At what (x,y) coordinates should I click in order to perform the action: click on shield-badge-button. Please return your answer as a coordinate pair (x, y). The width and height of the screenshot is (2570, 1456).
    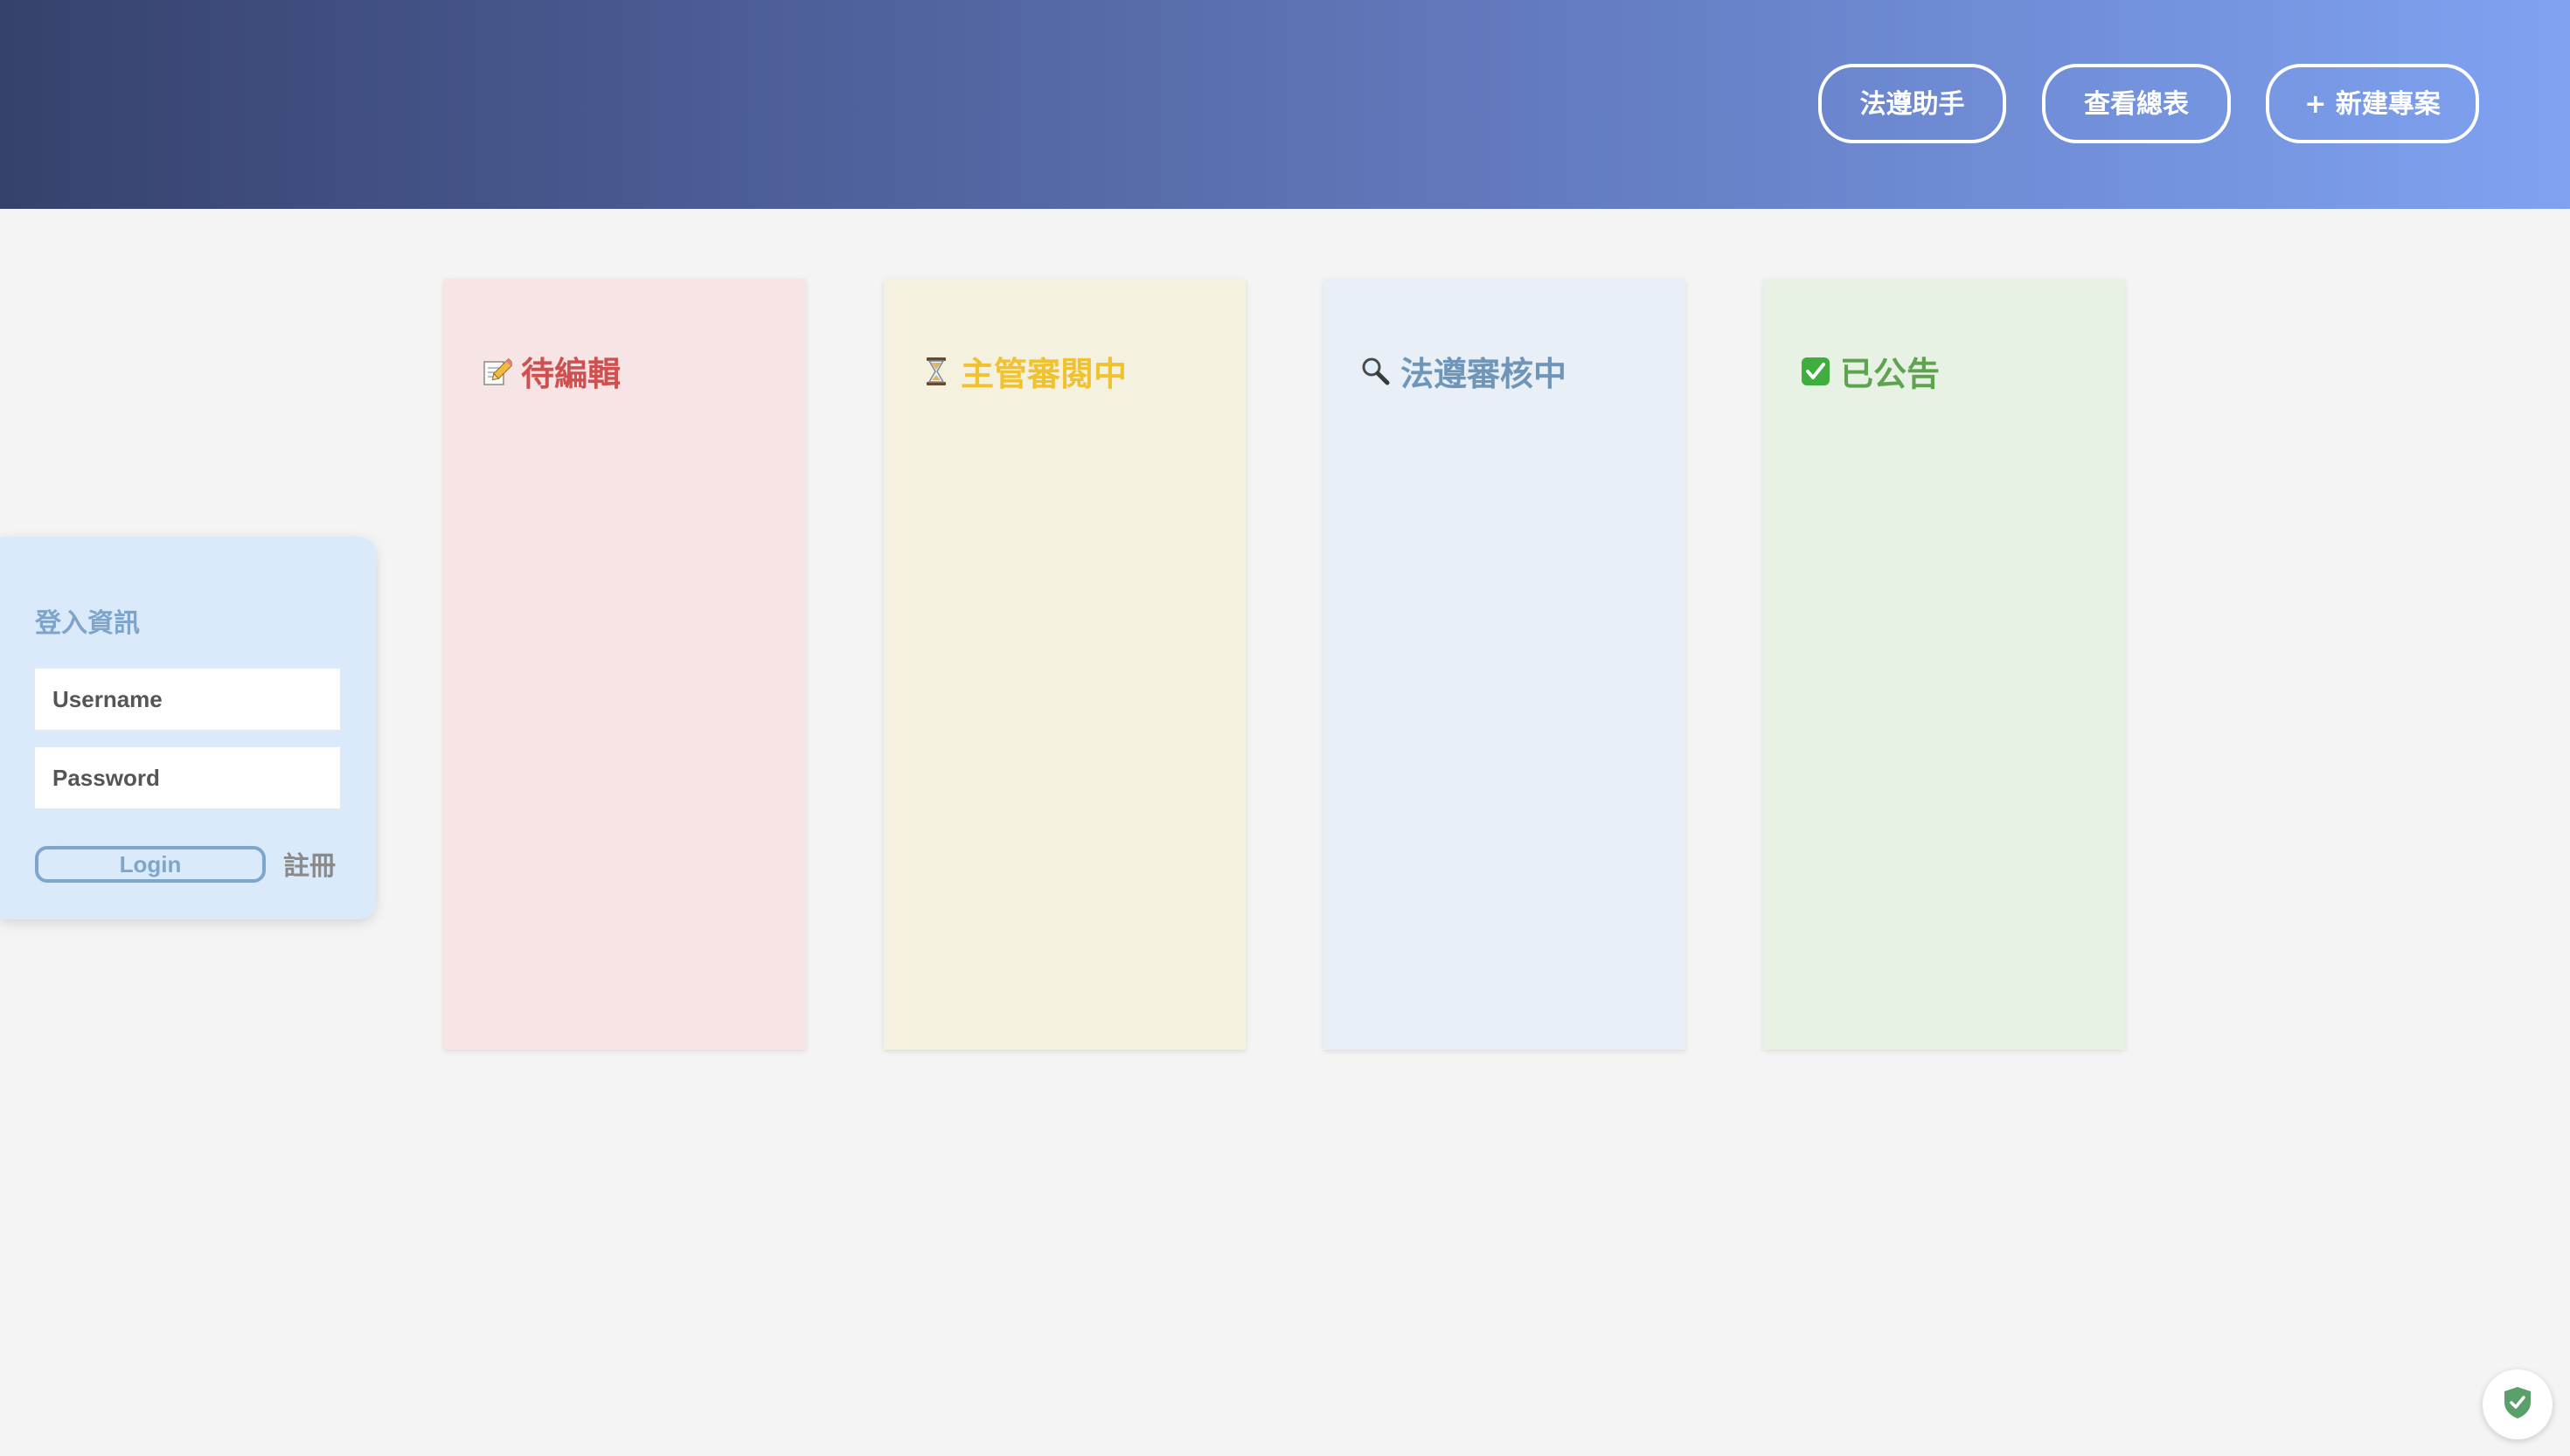
    Looking at the image, I should click on (2518, 1404).